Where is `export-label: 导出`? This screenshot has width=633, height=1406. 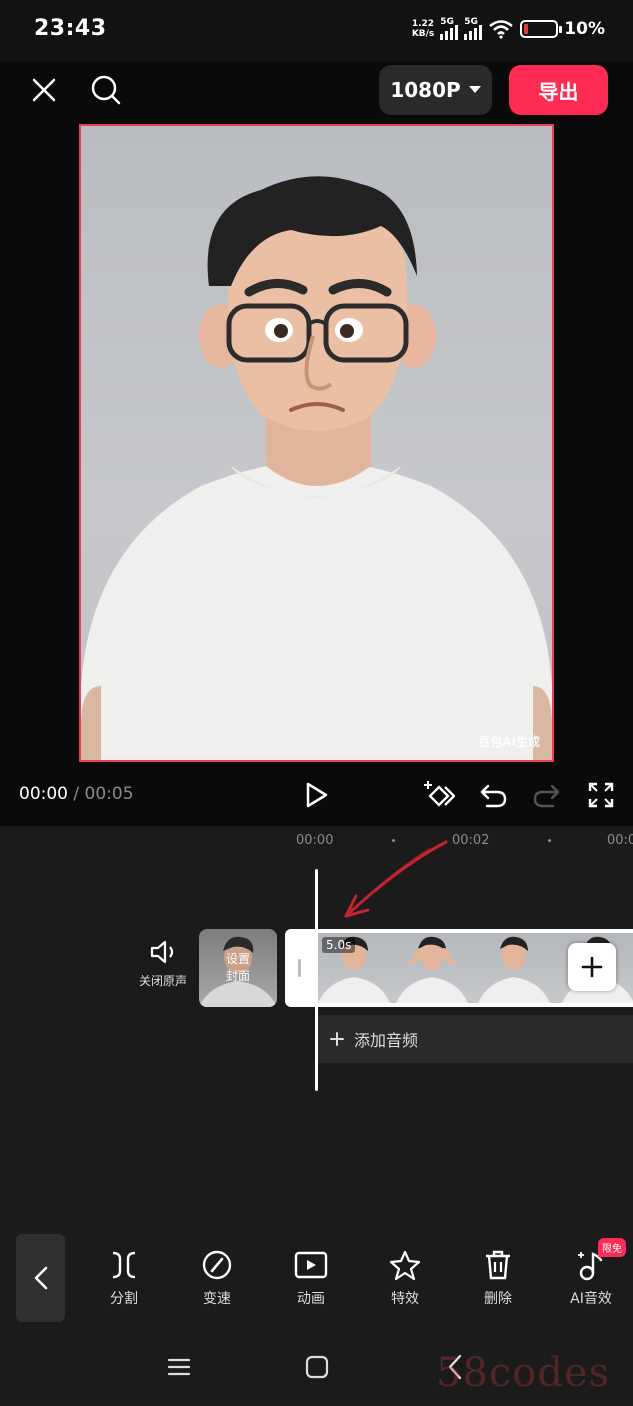 export-label: 导出 is located at coordinates (558, 91).